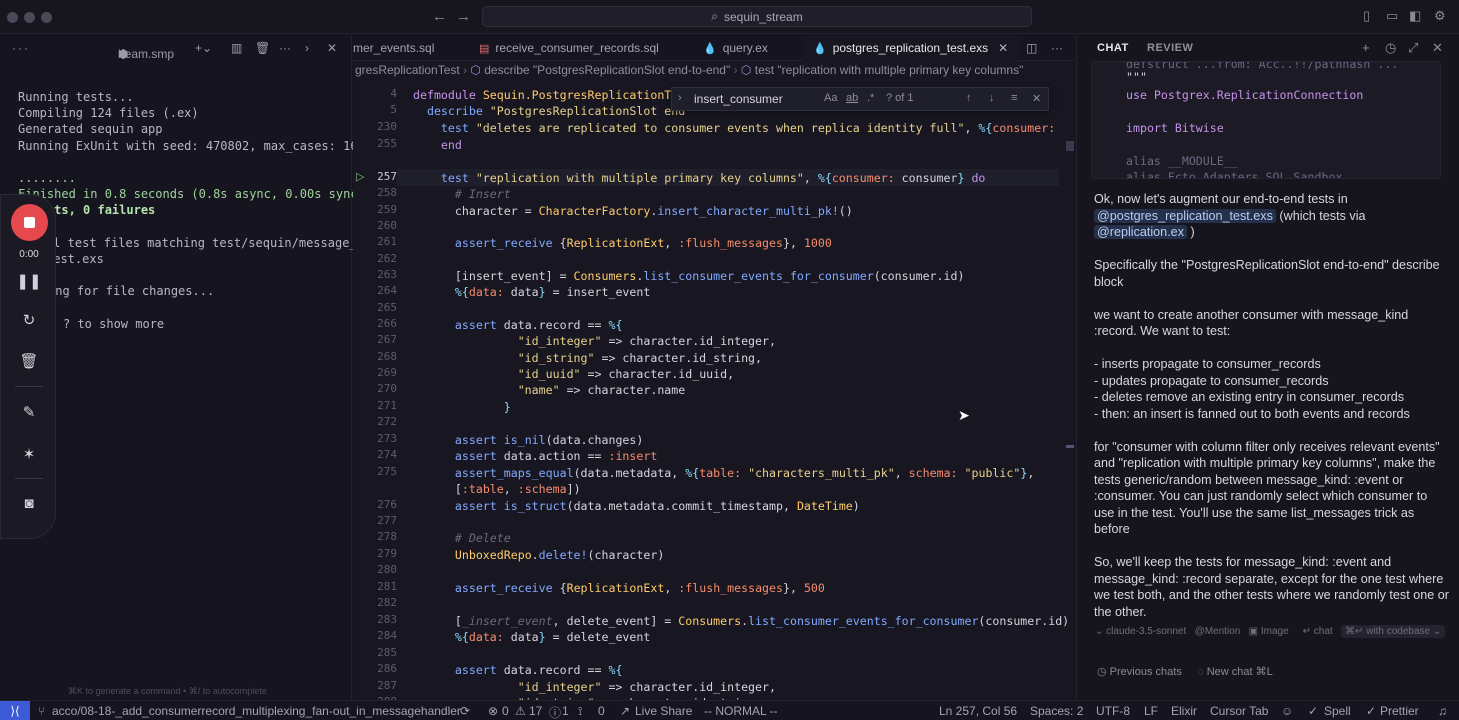 The width and height of the screenshot is (1459, 720). Describe the element at coordinates (29, 222) in the screenshot. I see `stop-recording-button` at that location.